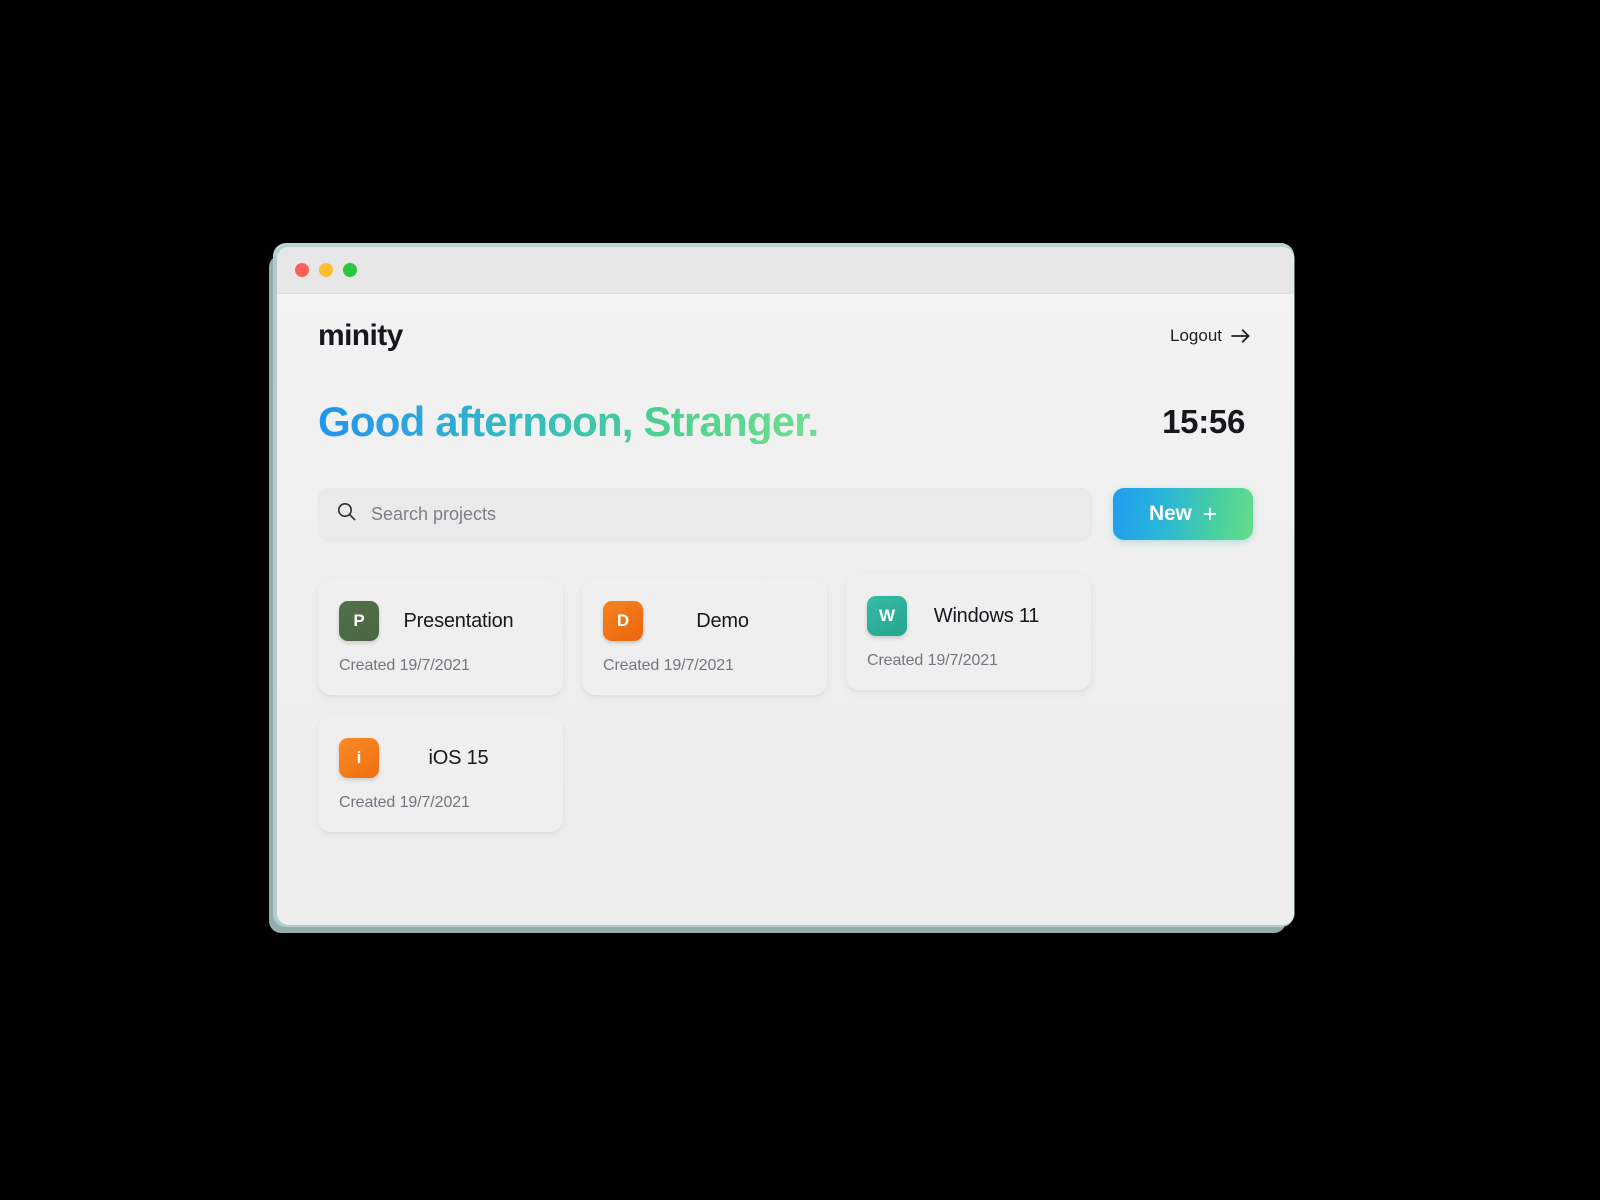 The width and height of the screenshot is (1600, 1200). Describe the element at coordinates (722, 514) in the screenshot. I see `search-input` at that location.